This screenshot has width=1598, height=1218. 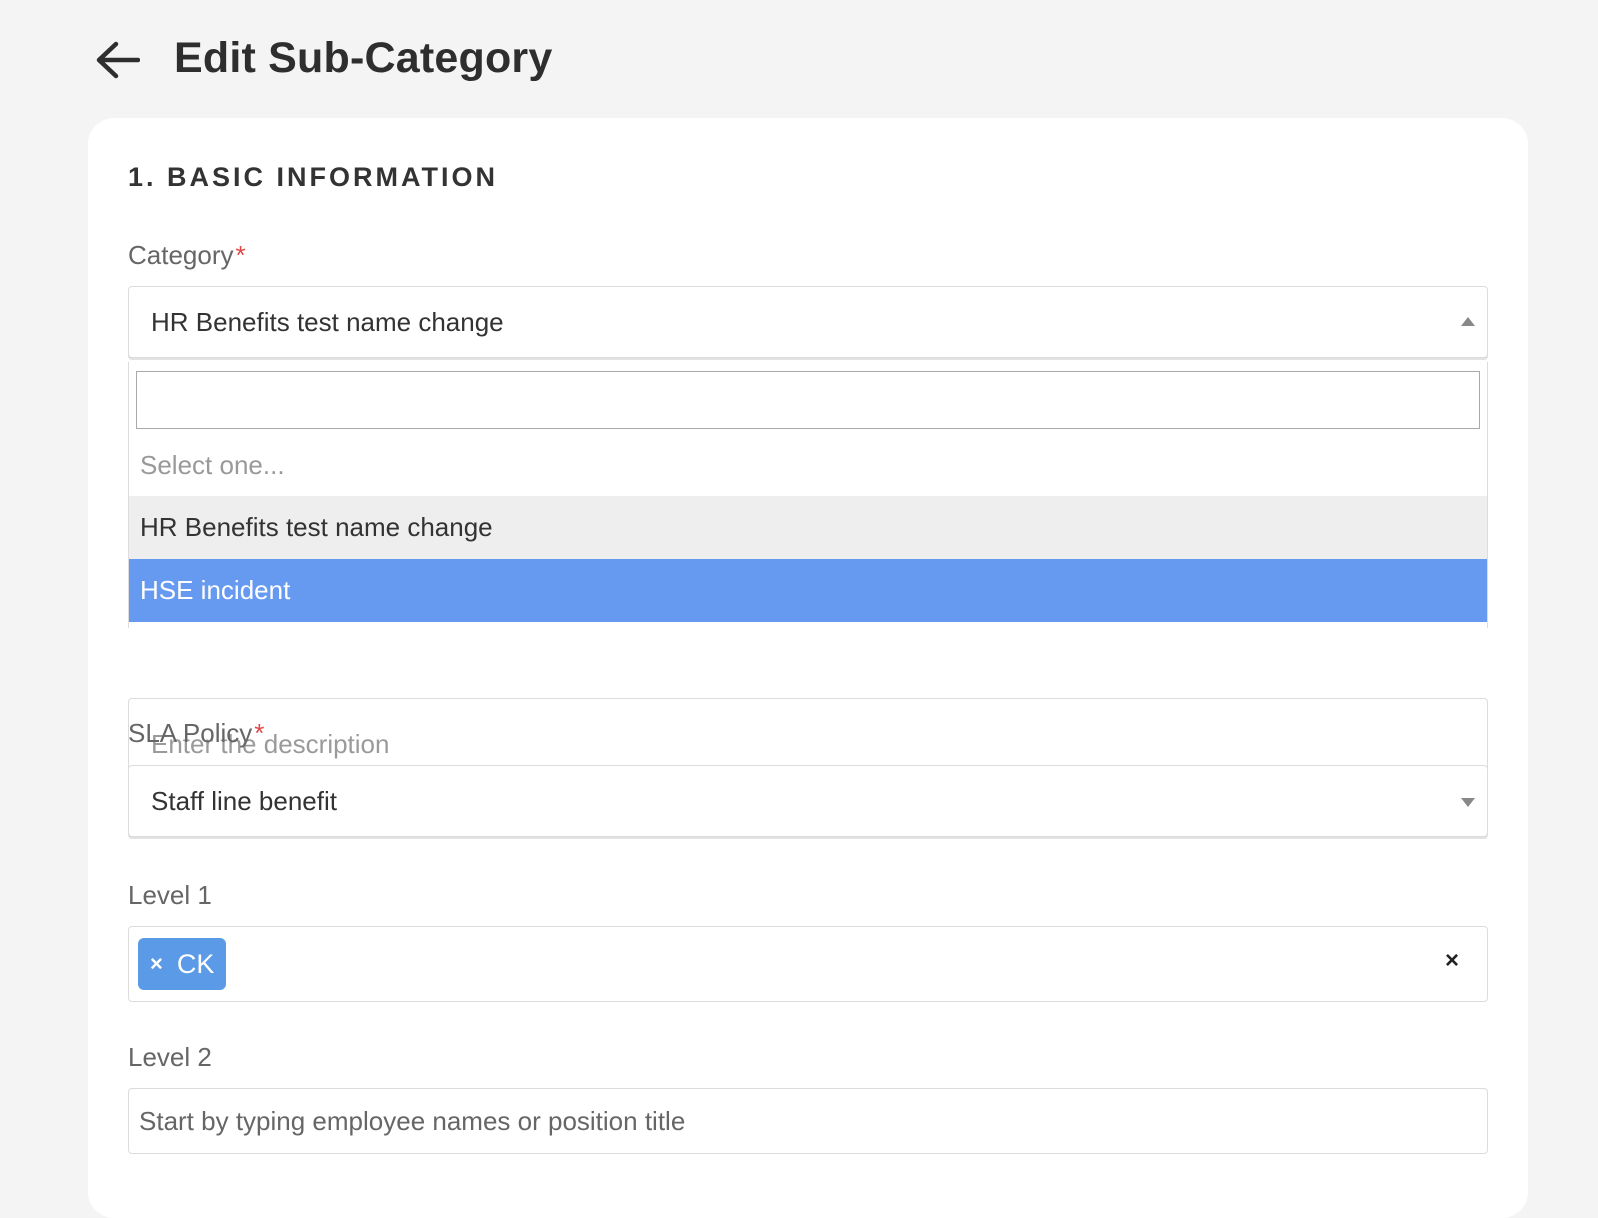 What do you see at coordinates (808, 1121) in the screenshot?
I see `level2-input` at bounding box center [808, 1121].